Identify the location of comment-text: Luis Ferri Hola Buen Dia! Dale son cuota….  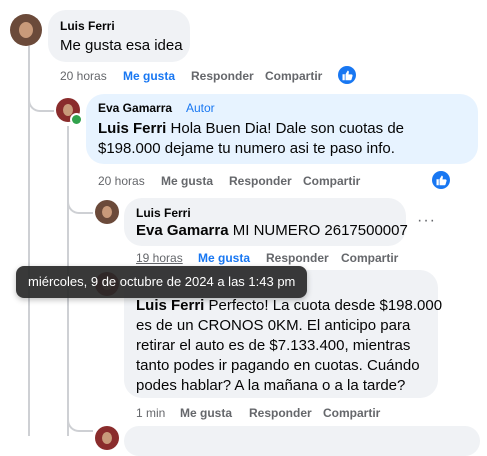
(251, 139).